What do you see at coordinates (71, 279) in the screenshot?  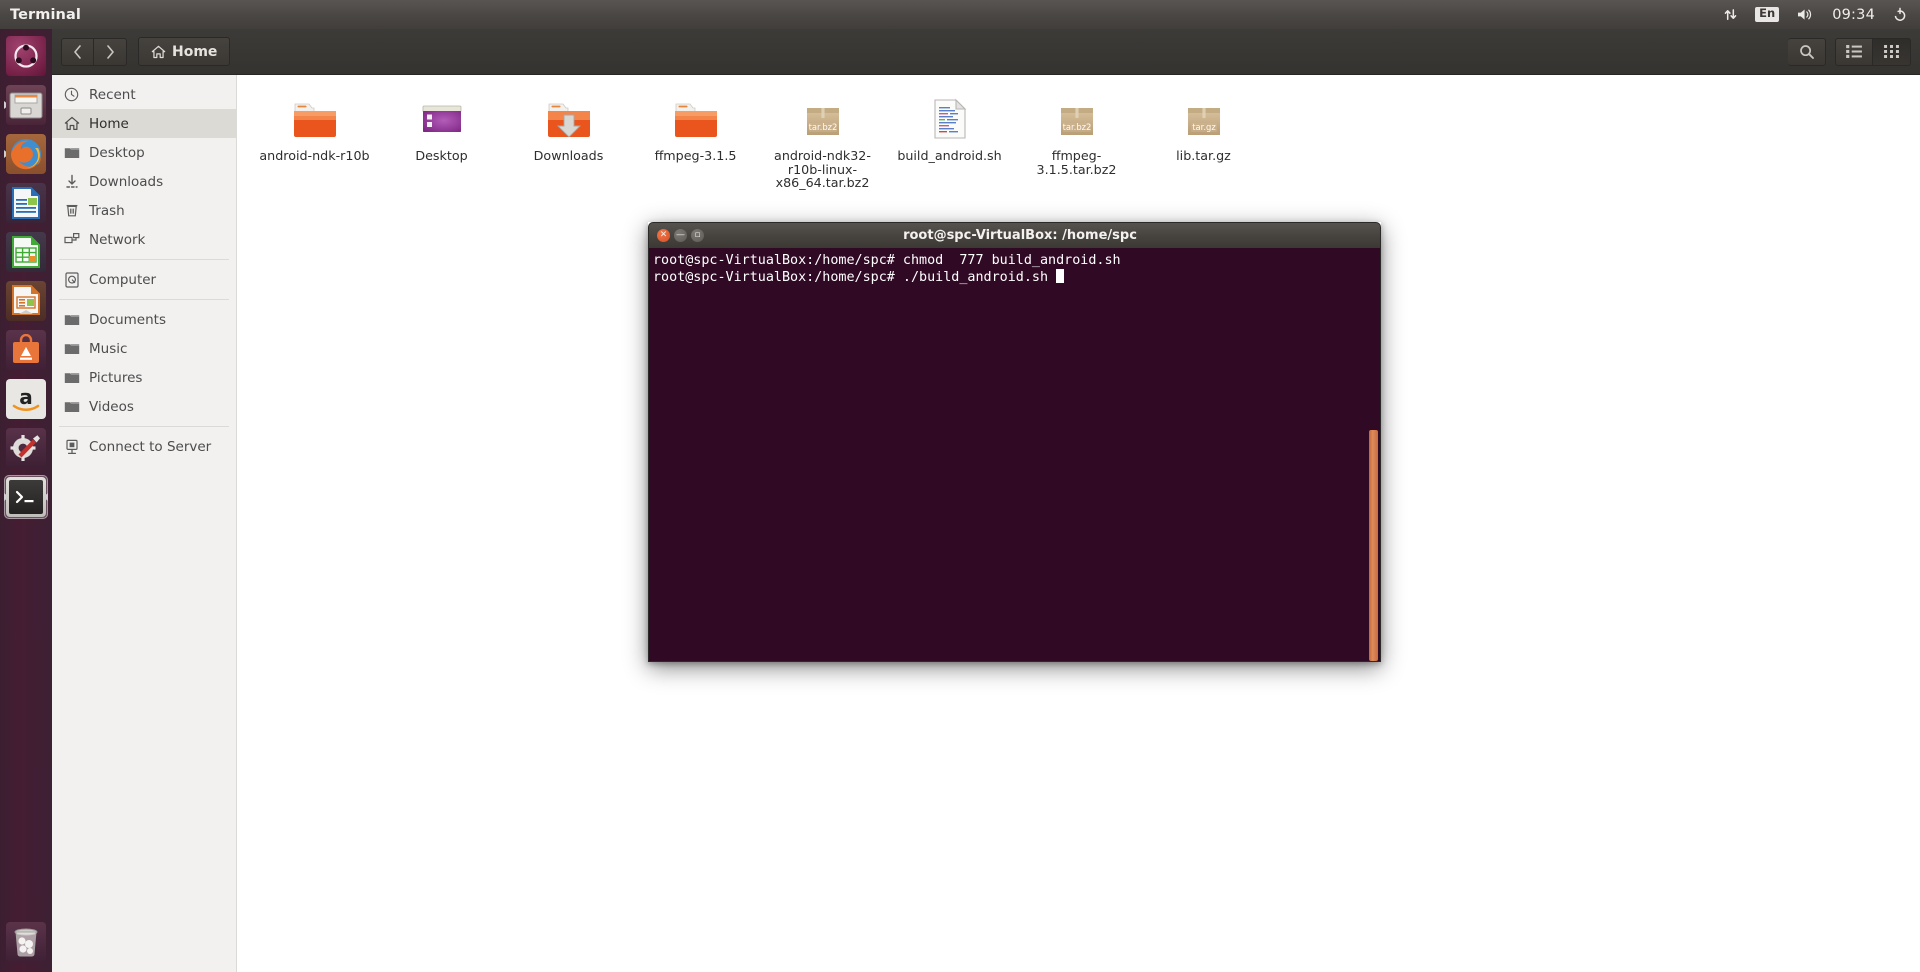 I see `computer-disk-icon` at bounding box center [71, 279].